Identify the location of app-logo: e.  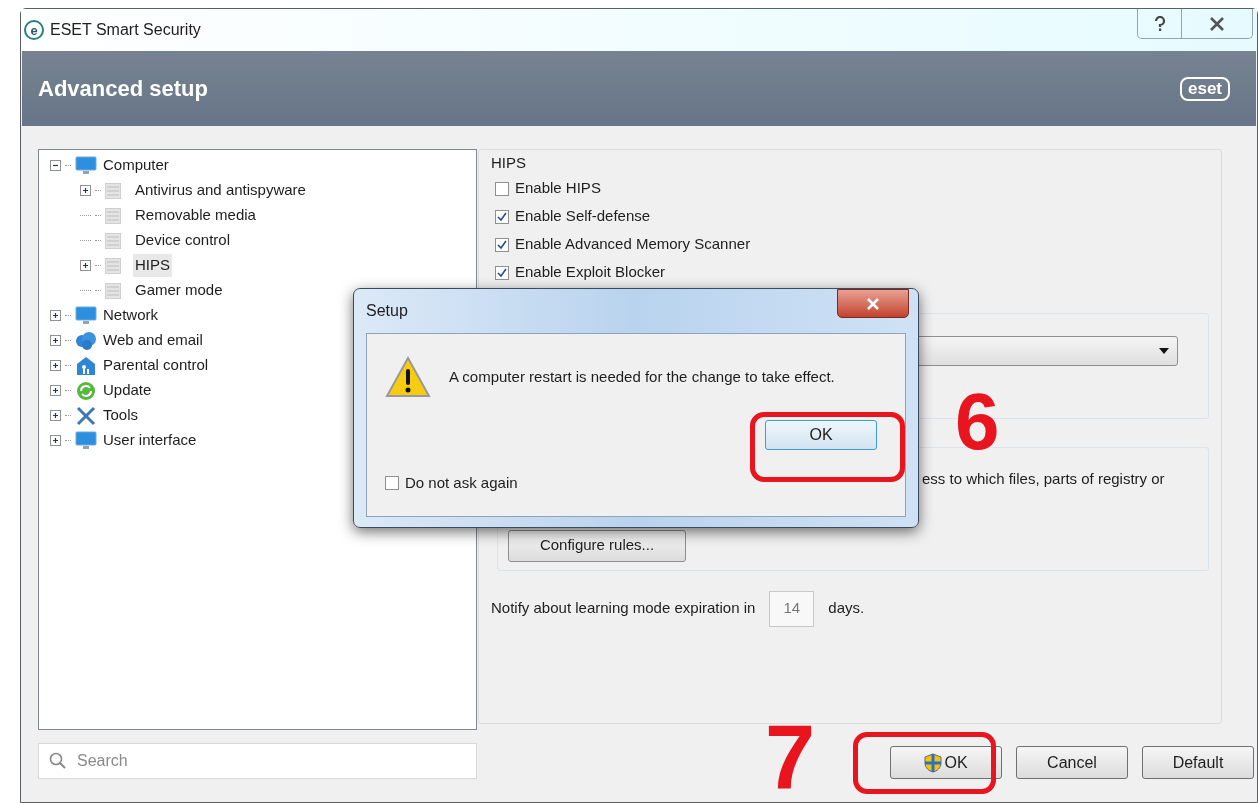
(34, 30).